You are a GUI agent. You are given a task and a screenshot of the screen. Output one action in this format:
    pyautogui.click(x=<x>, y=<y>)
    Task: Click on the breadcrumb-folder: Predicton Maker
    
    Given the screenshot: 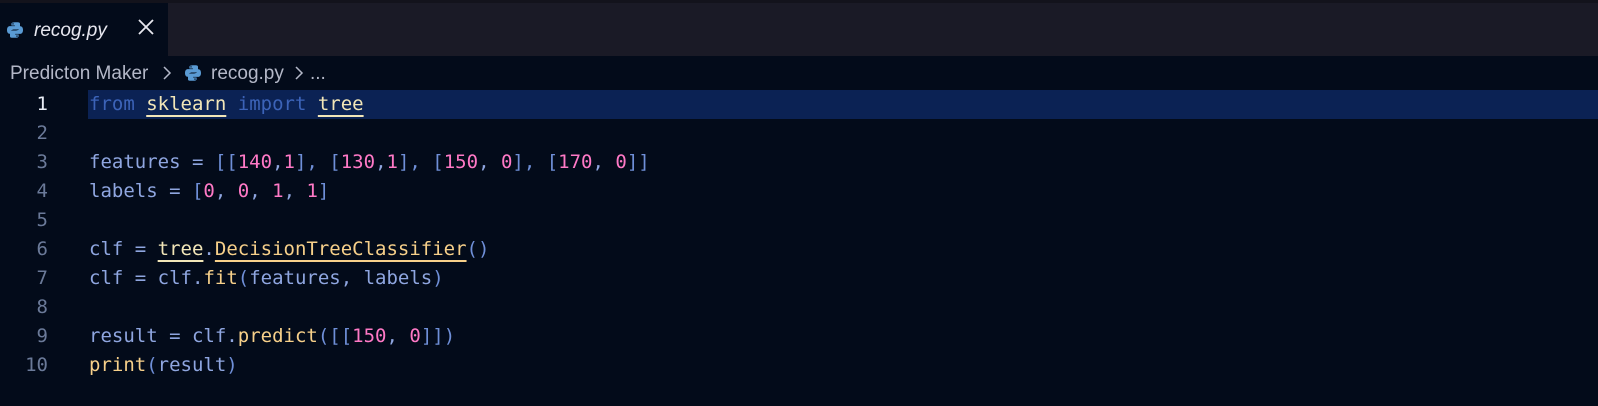 What is the action you would take?
    pyautogui.click(x=79, y=74)
    